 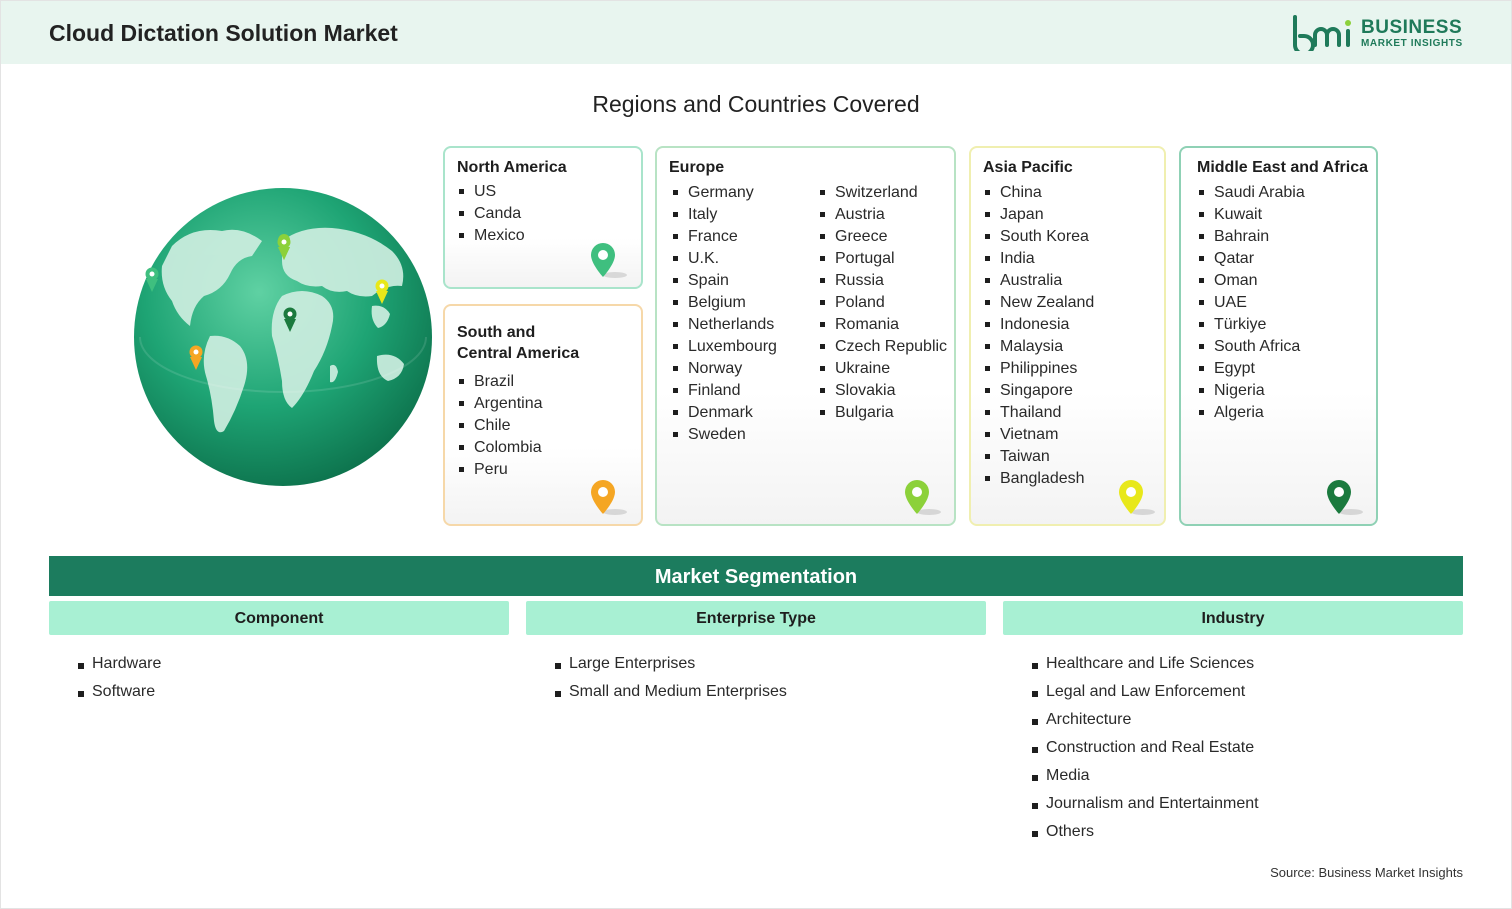 I want to click on country-item: Greece, so click(x=882, y=237).